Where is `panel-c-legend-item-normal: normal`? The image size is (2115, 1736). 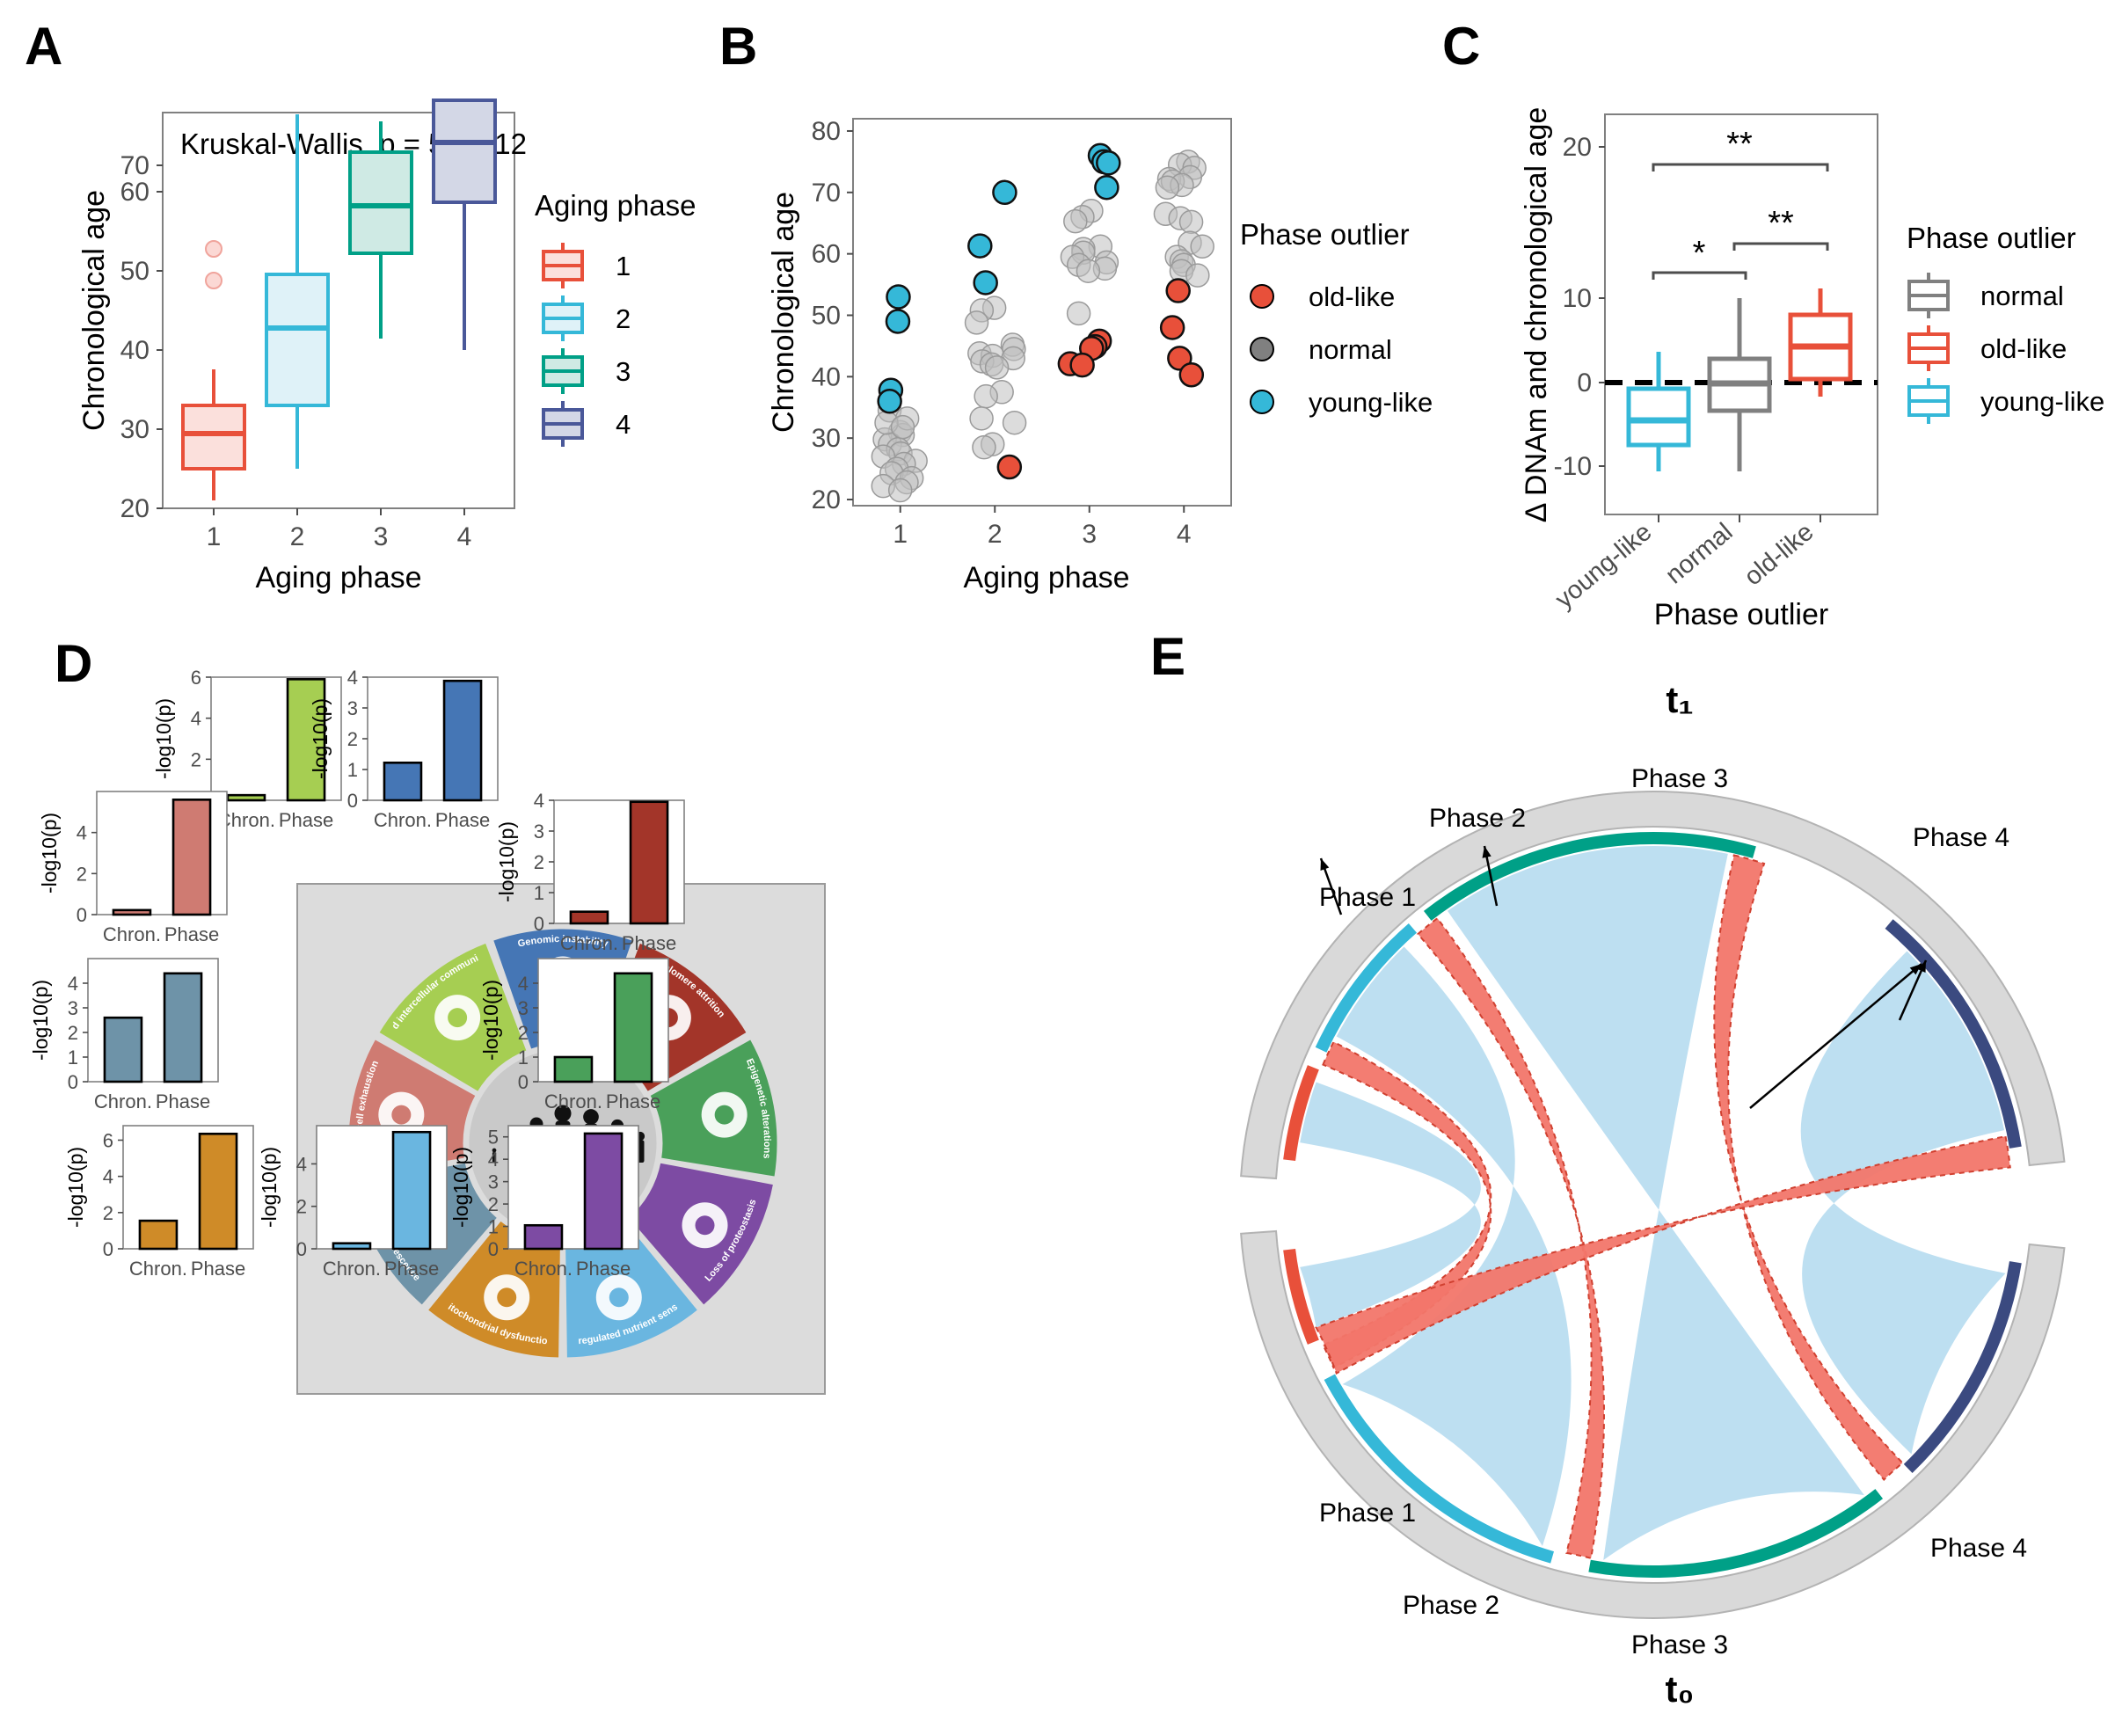 panel-c-legend-item-normal: normal is located at coordinates (1986, 296).